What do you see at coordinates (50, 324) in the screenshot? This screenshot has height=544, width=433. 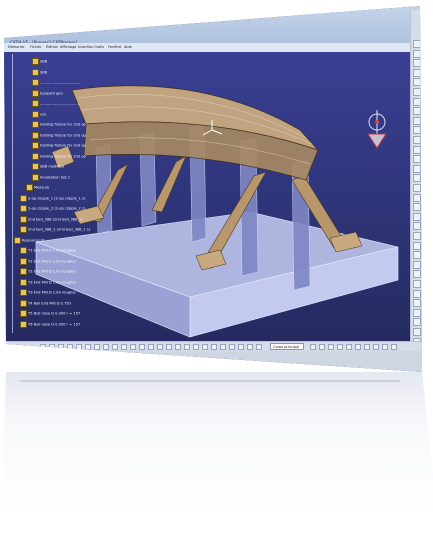 I see `tree-node: T6 Bull nose D 0.300 r = 157` at bounding box center [50, 324].